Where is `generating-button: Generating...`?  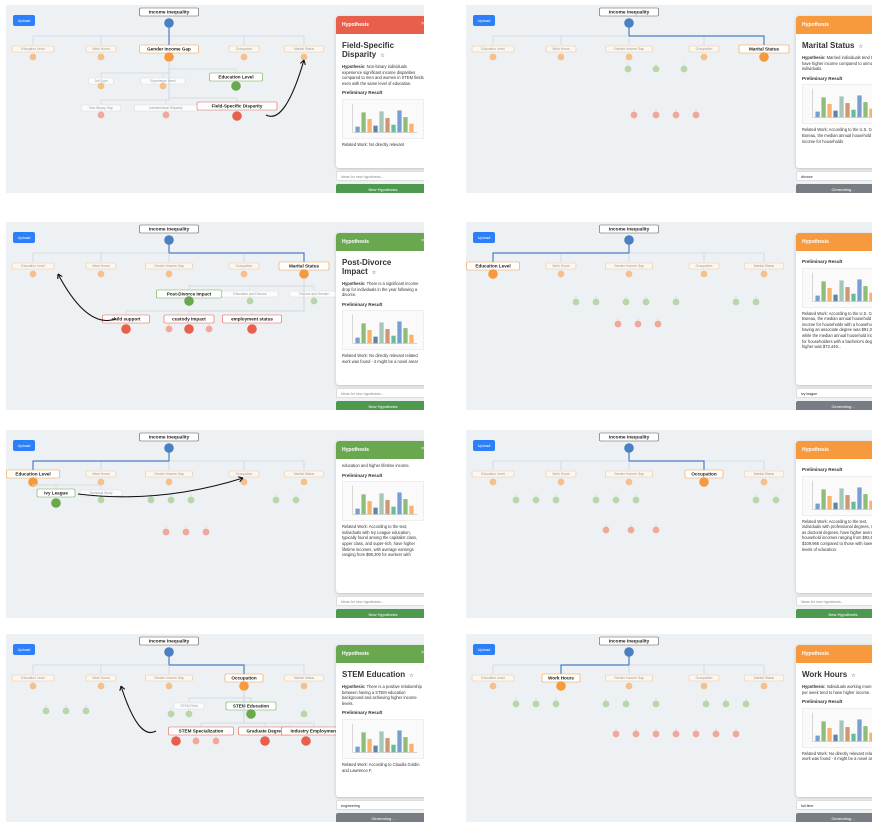
generating-button: Generating... is located at coordinates (834, 188).